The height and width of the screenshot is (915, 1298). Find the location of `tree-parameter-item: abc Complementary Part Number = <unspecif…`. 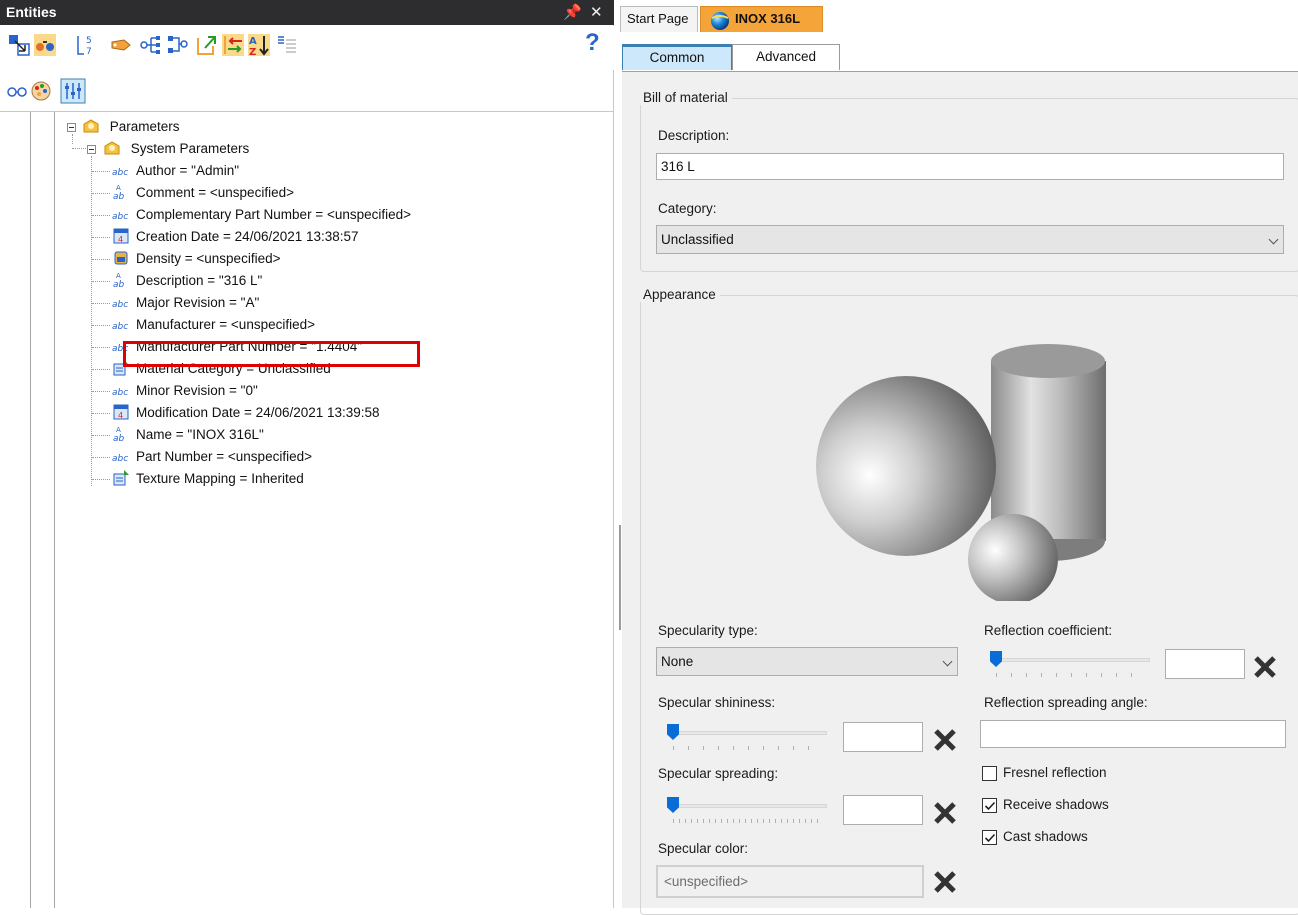

tree-parameter-item: abc Complementary Part Number = <unspecif… is located at coordinates (261, 215).